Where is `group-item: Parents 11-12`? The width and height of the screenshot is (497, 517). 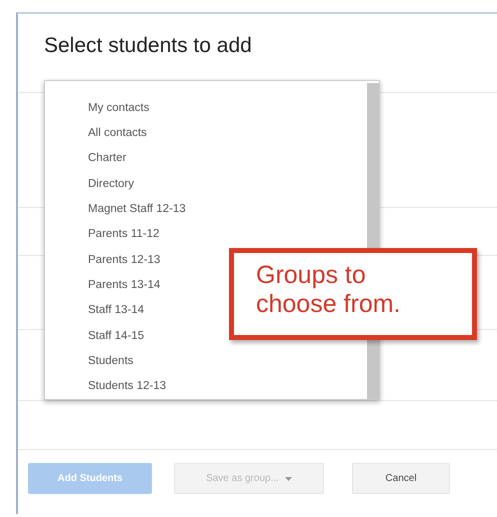
group-item: Parents 11-12 is located at coordinates (206, 234).